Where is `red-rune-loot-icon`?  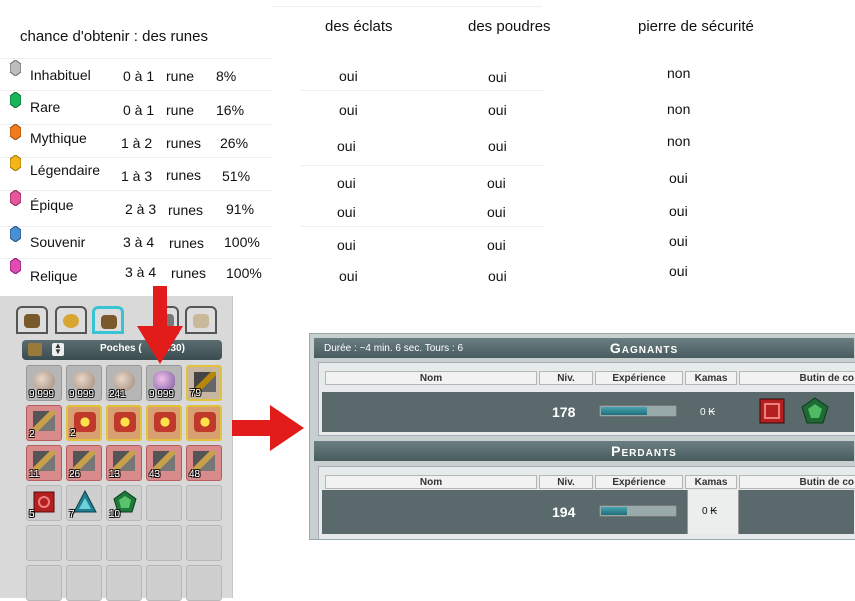
red-rune-loot-icon is located at coordinates (772, 411).